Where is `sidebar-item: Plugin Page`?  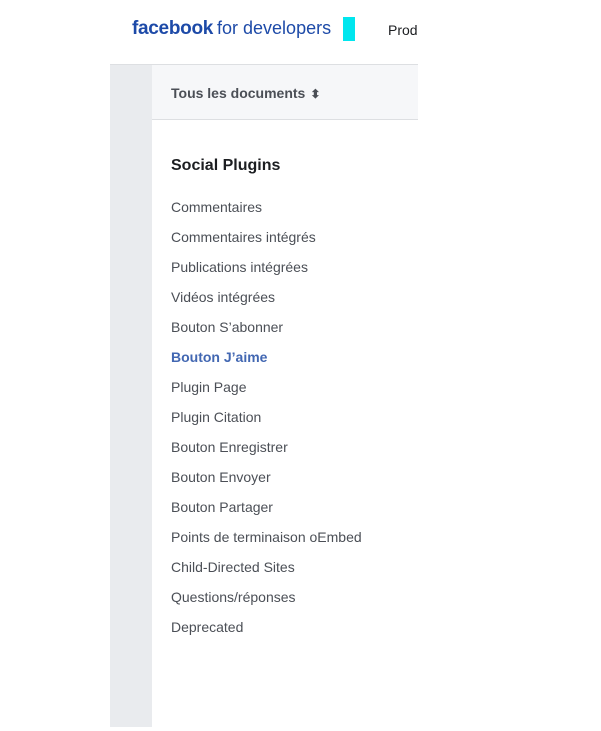
sidebar-item: Plugin Page is located at coordinates (266, 393).